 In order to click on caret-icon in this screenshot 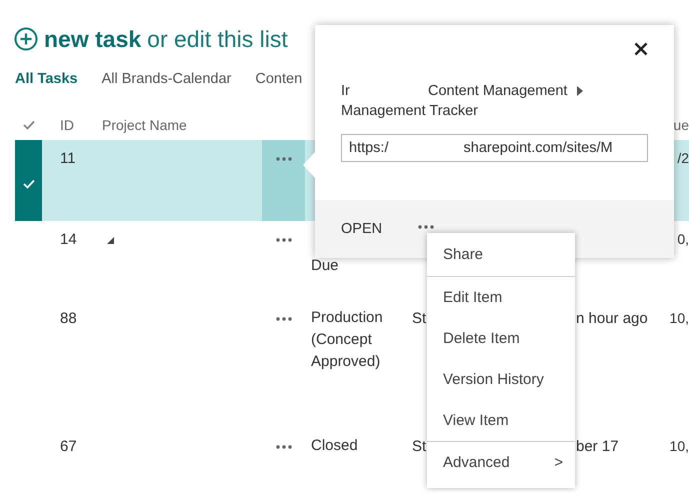, I will do `click(580, 91)`.